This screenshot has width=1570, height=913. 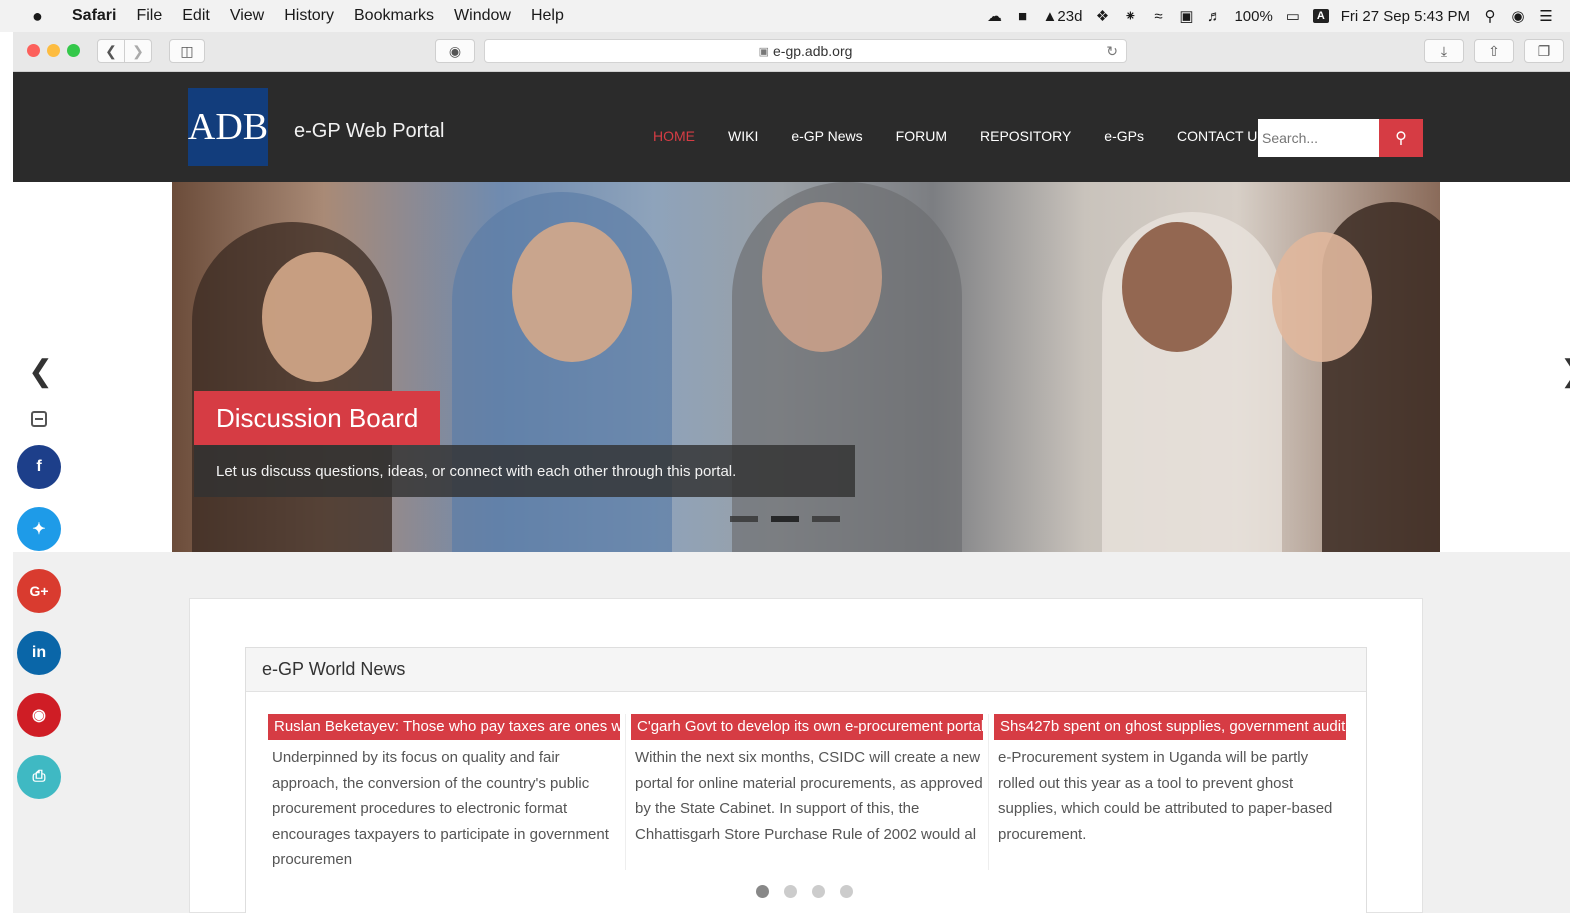 I want to click on pinterest-icon: ◉, so click(x=39, y=715).